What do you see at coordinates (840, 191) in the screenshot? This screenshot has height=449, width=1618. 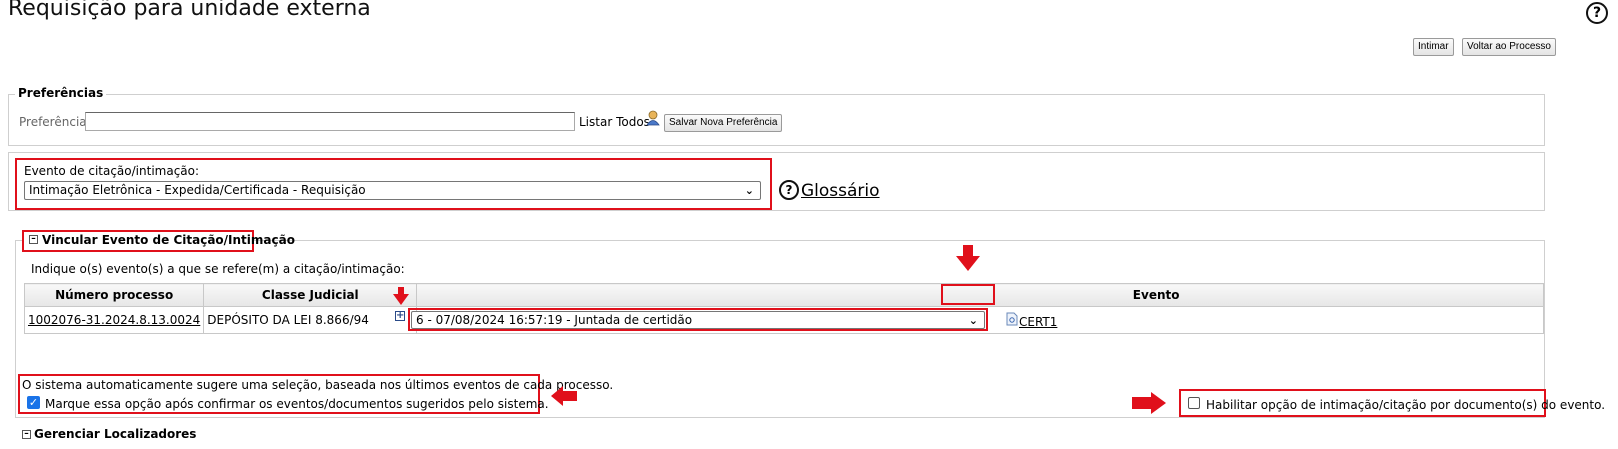 I see `glossario-link: Glossário` at bounding box center [840, 191].